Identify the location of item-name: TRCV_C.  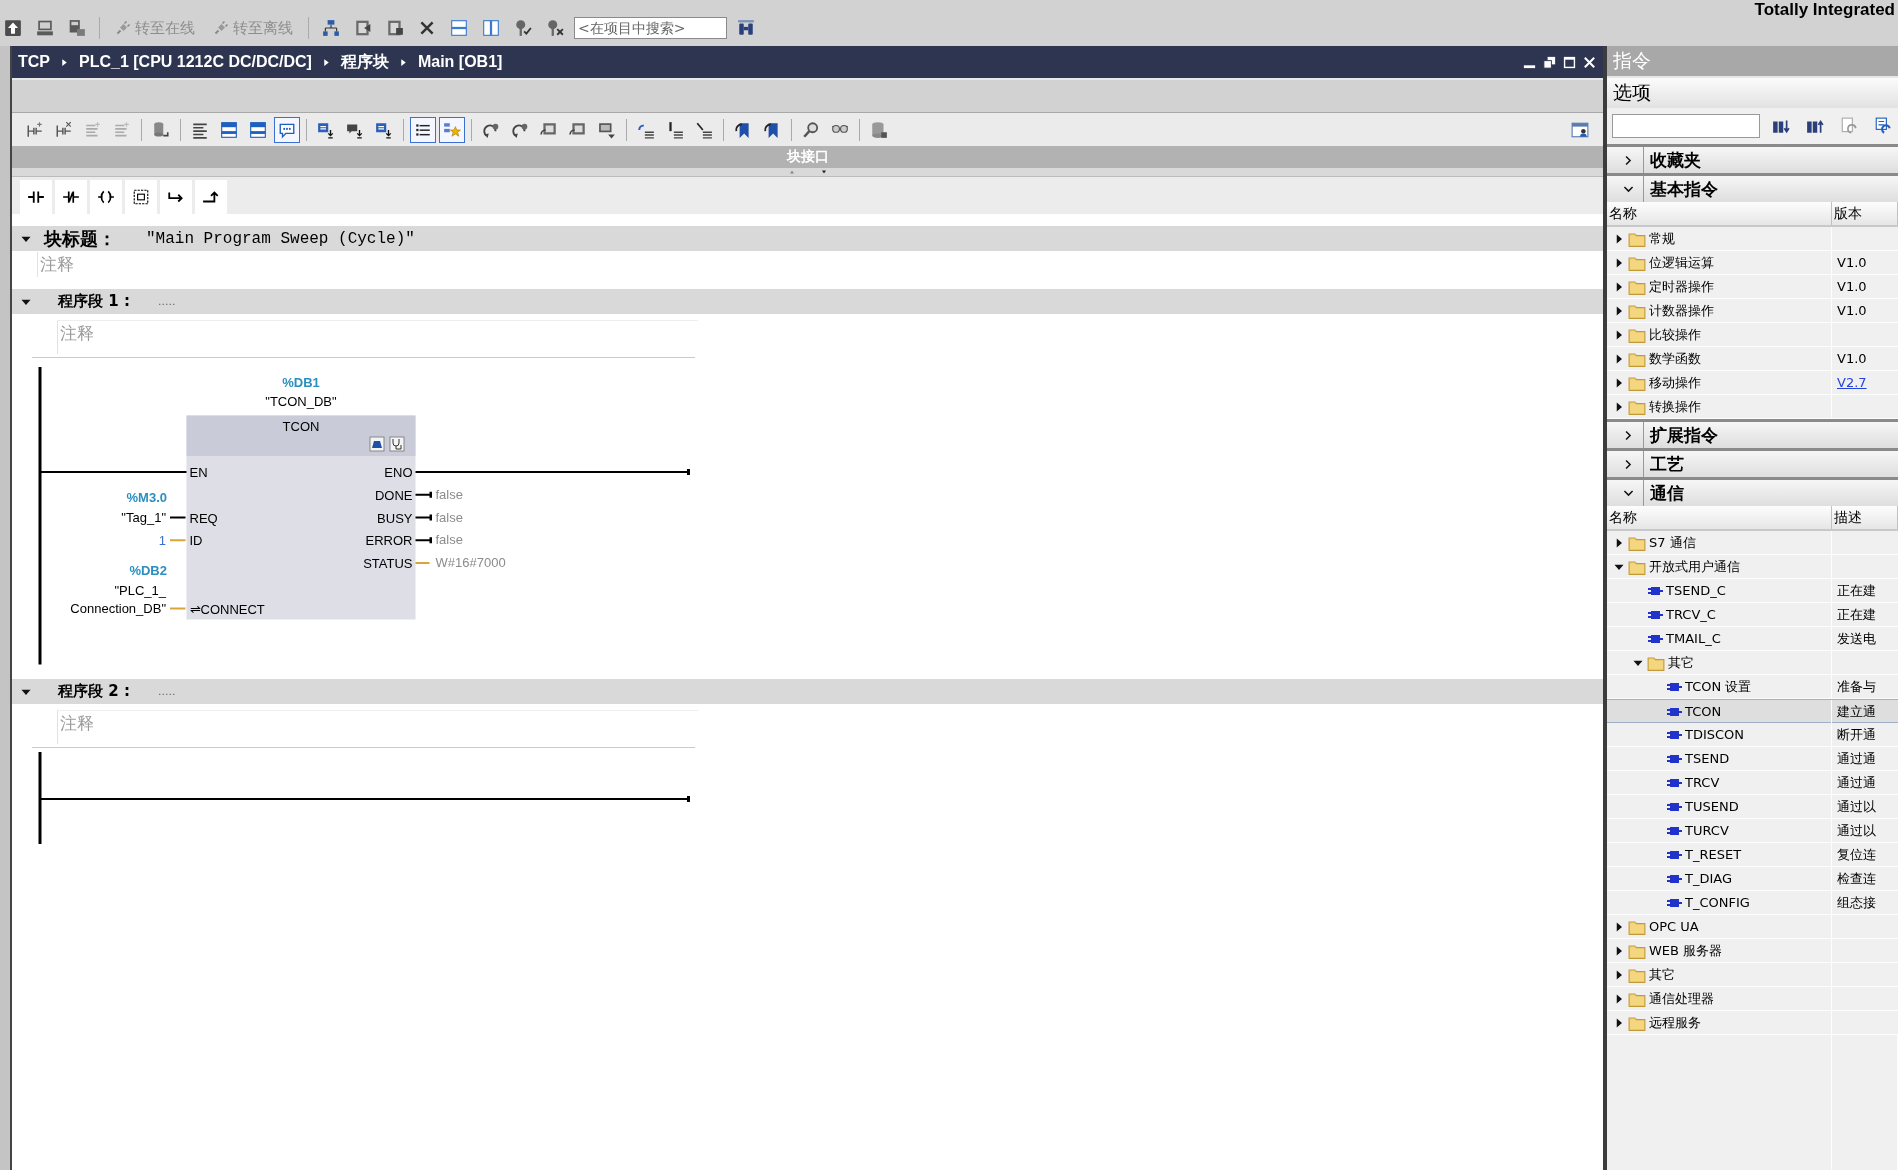
(1691, 614).